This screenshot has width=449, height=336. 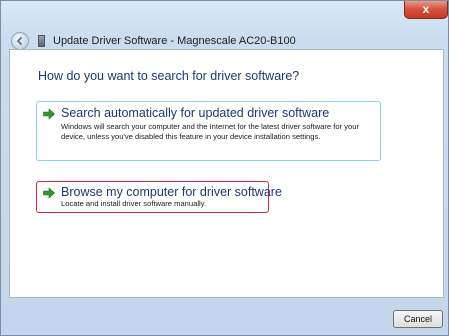 I want to click on device-icon, so click(x=41, y=41).